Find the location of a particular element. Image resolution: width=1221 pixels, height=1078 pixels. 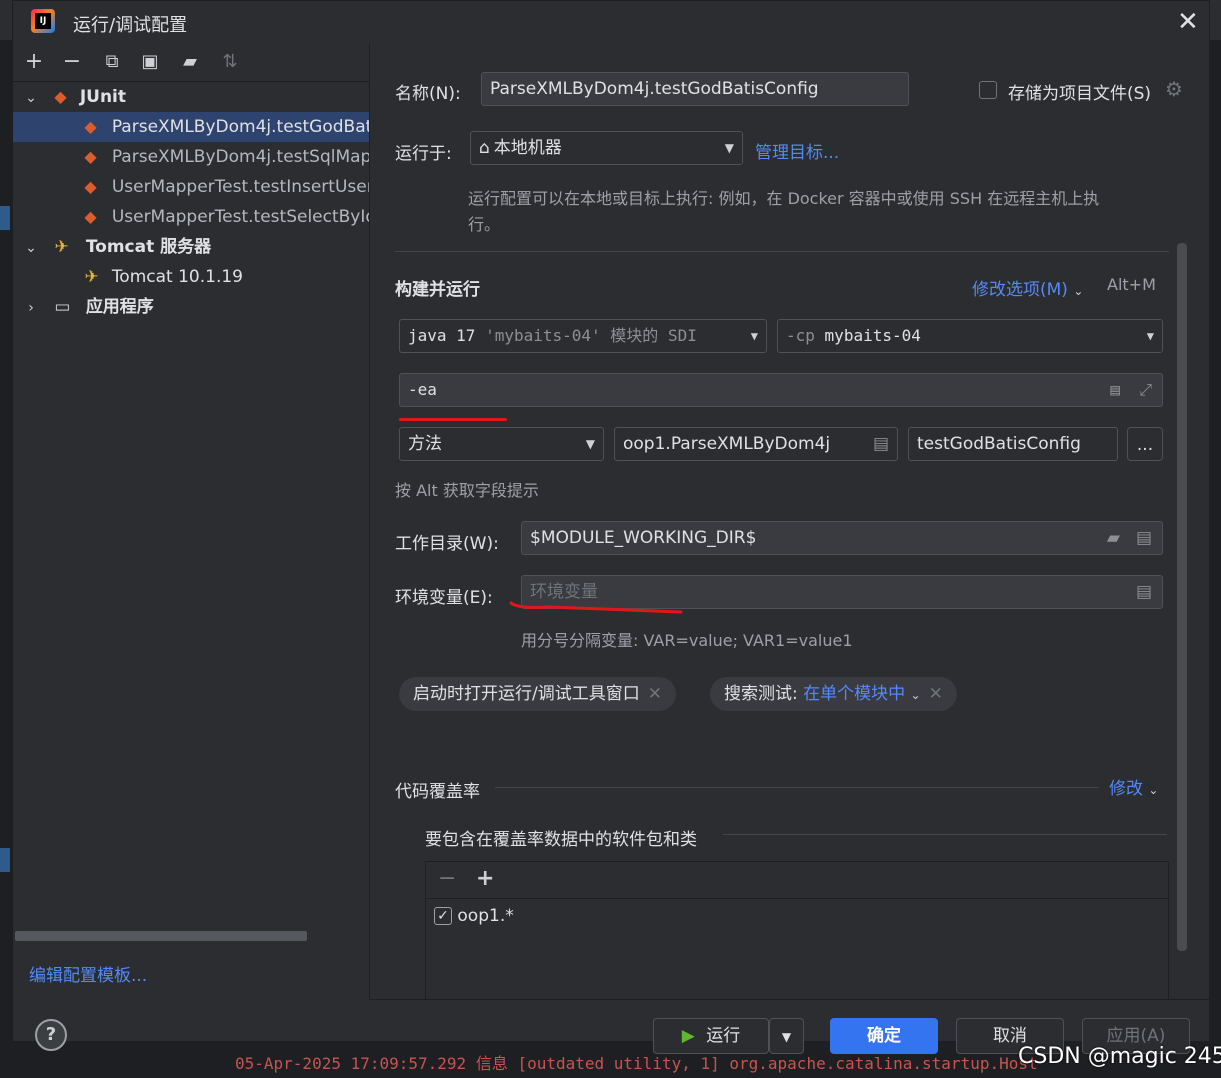

run-on-hint-cont: 行。 is located at coordinates (484, 224).